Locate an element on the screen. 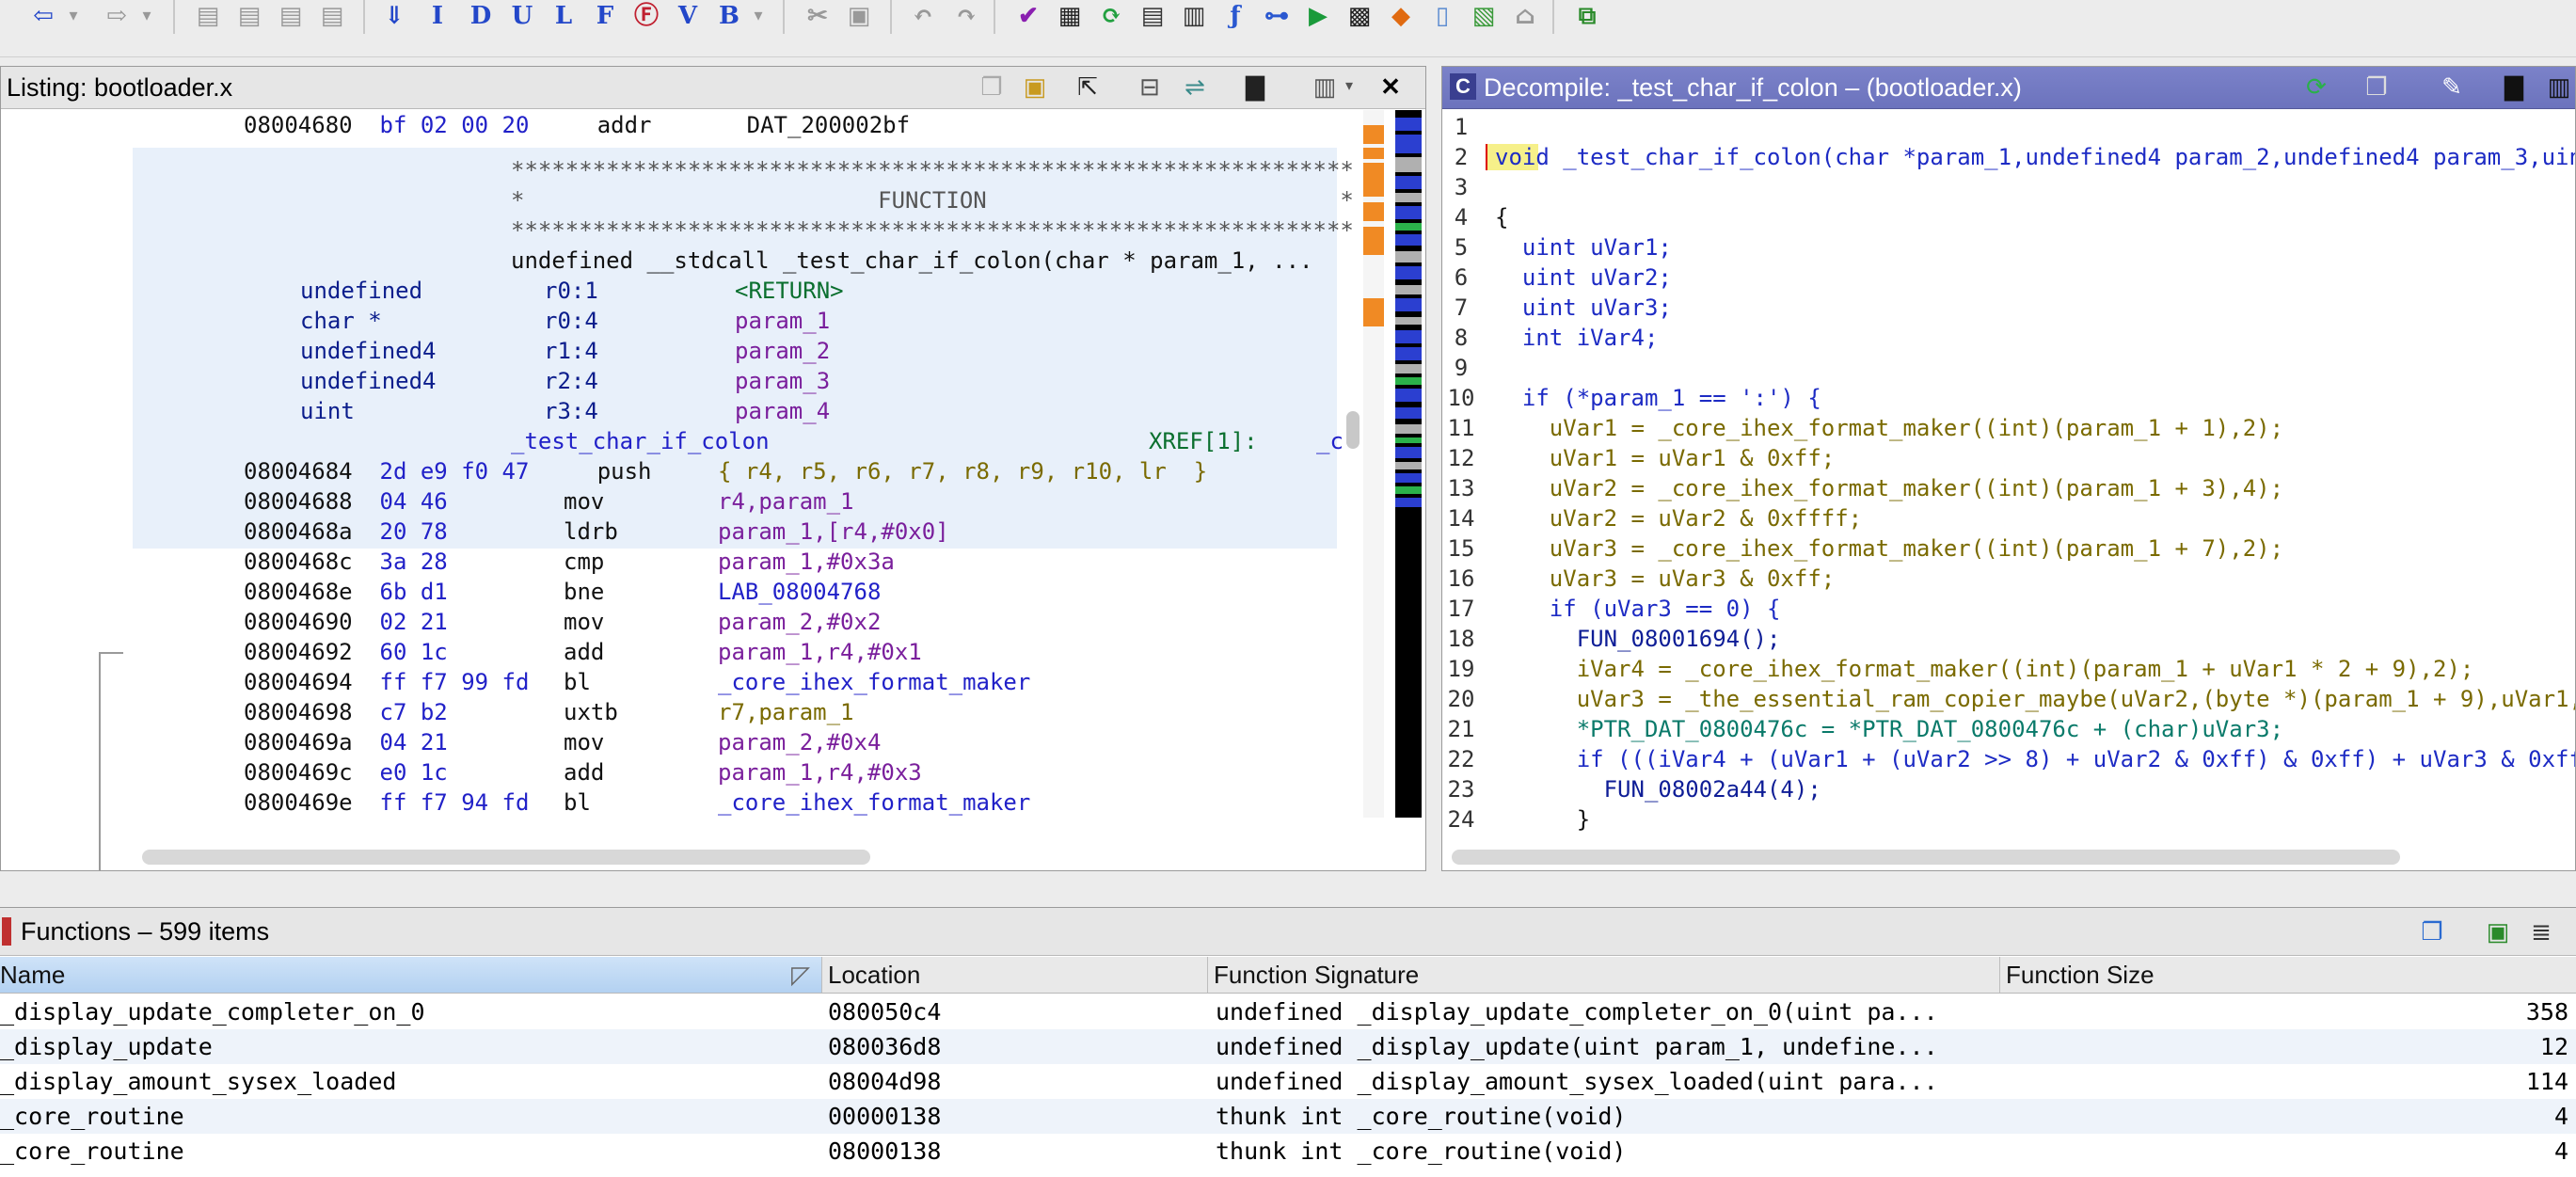 The image size is (2576, 1177). graph-icon: ⊶ is located at coordinates (1277, 16).